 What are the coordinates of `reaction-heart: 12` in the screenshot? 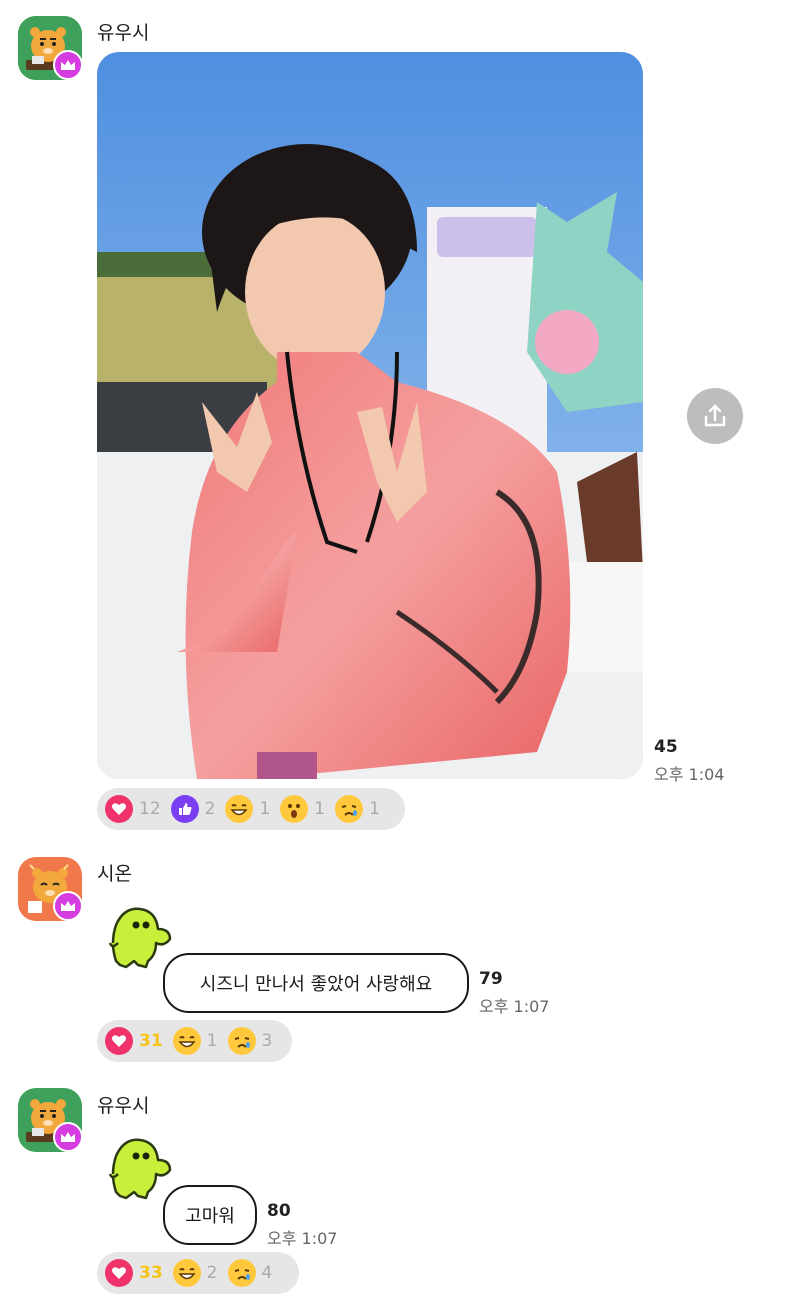 It's located at (133, 809).